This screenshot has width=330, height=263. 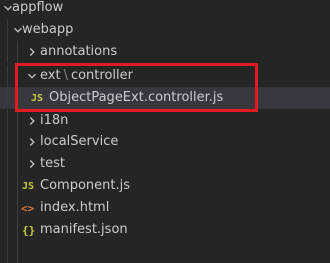 I want to click on tree-item-label: annotations, so click(x=79, y=51).